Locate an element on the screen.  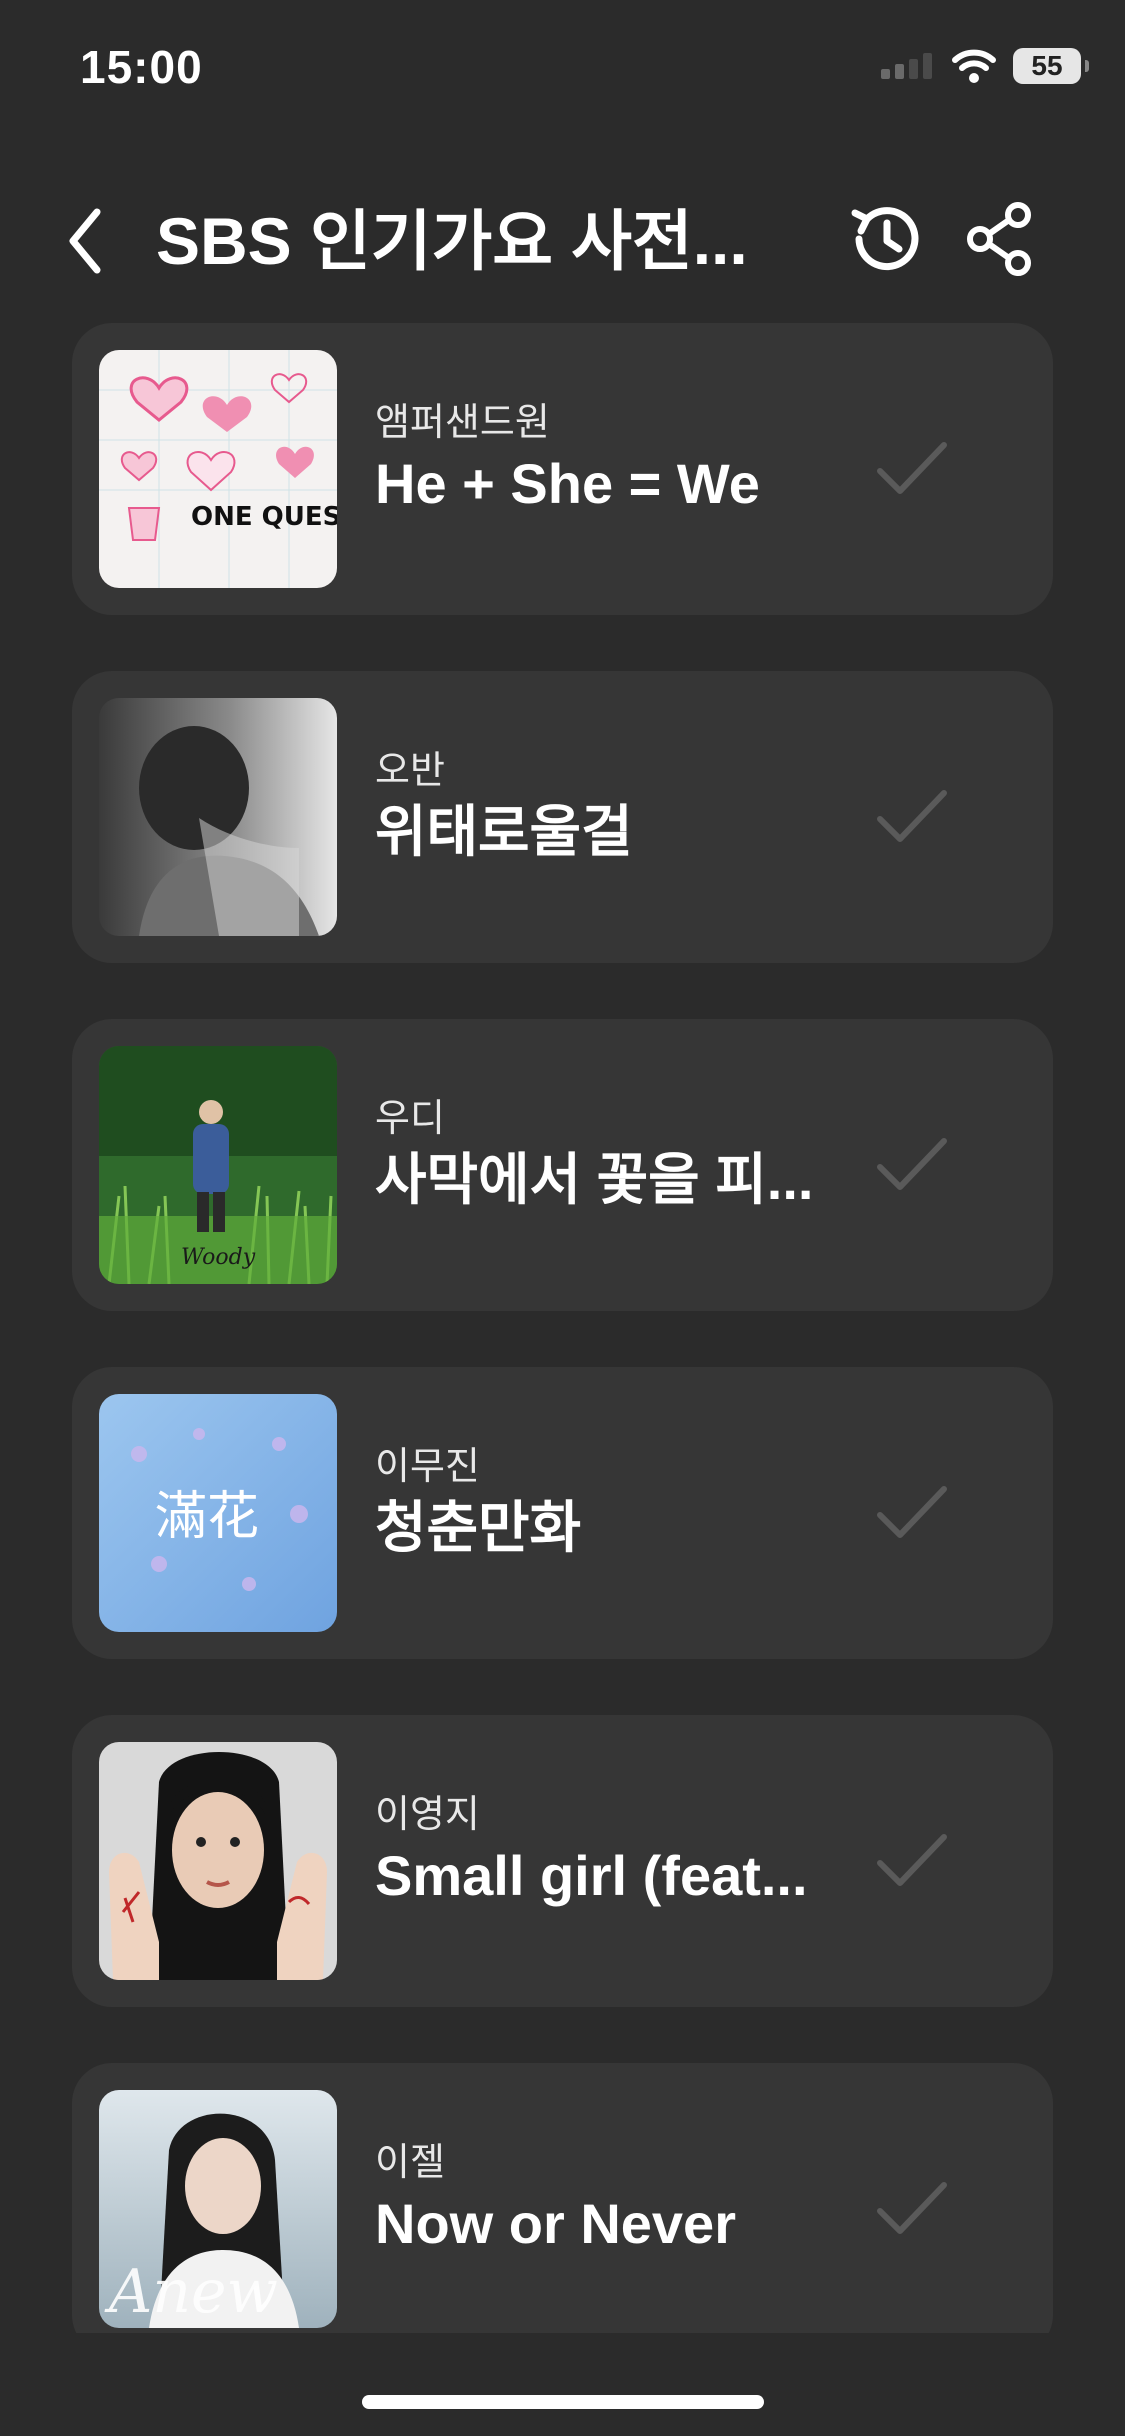
song-text: 이무진 청춘만화 is located at coordinates (655, 1503).